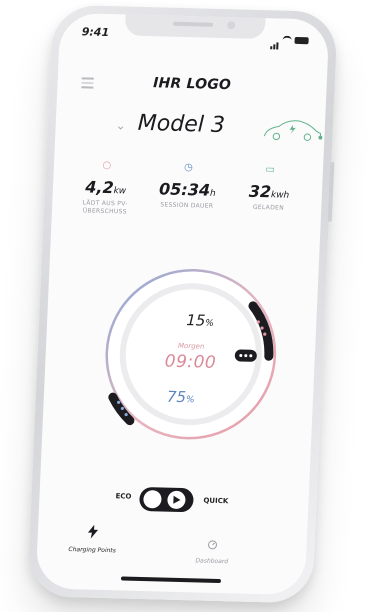 This screenshot has width=367, height=612. What do you see at coordinates (93, 531) in the screenshot?
I see `lightning-icon` at bounding box center [93, 531].